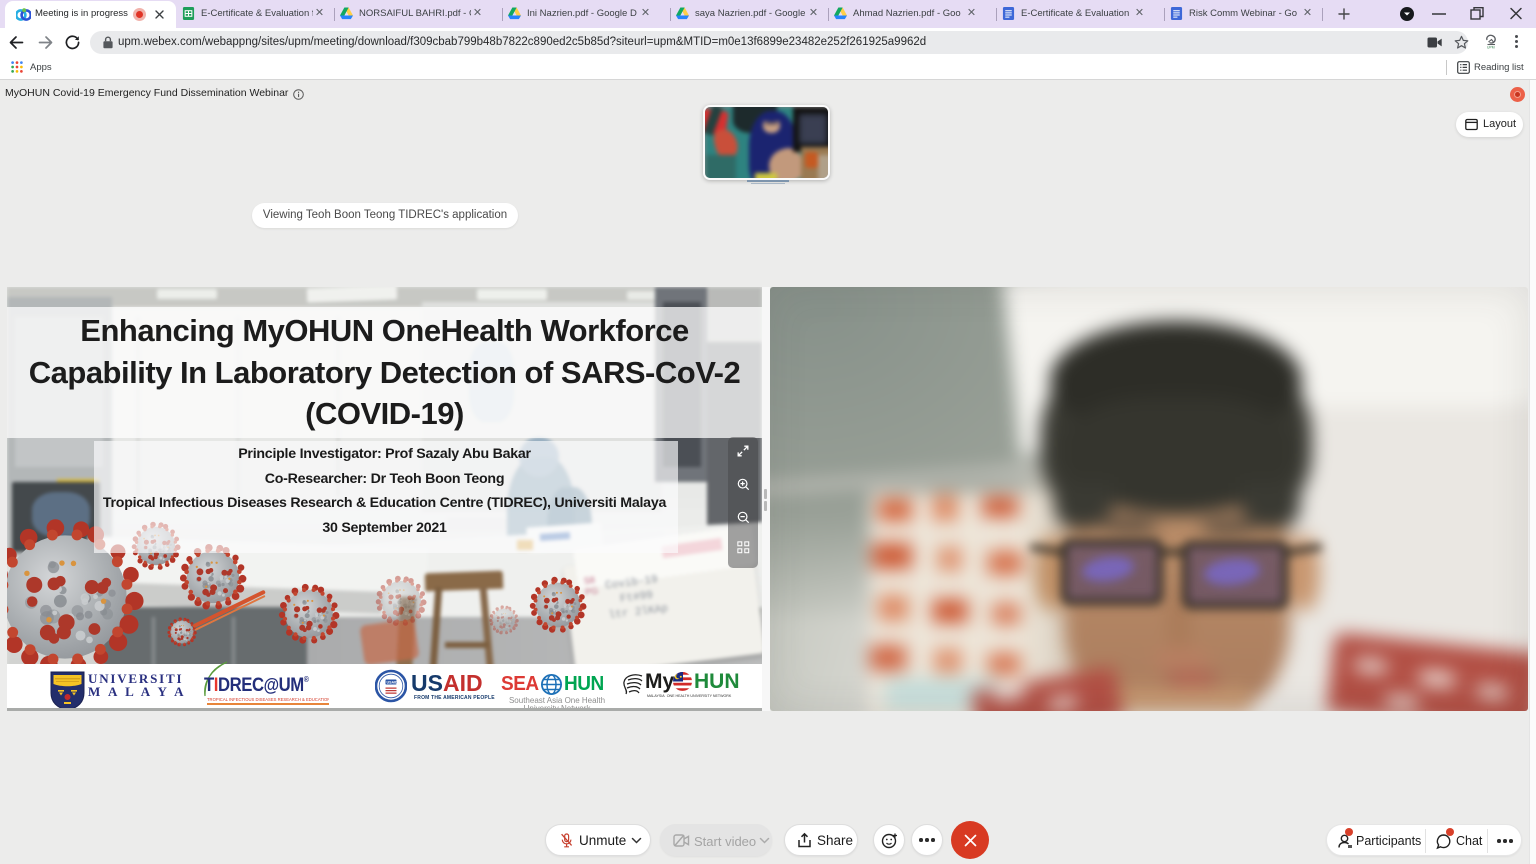 This screenshot has width=1536, height=864. Describe the element at coordinates (1491, 48) in the screenshot. I see `svg-text: UPM` at that location.